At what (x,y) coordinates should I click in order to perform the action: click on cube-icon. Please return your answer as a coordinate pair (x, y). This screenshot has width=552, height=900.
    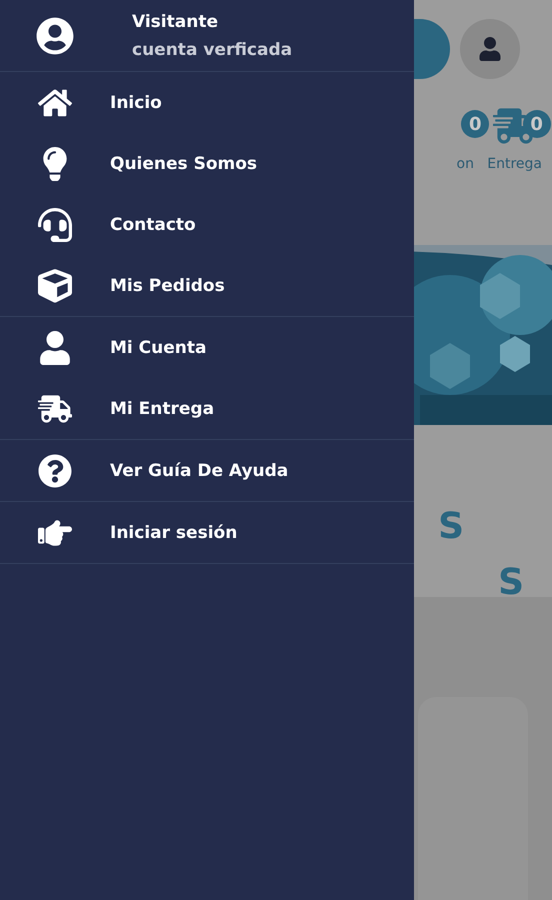
    Looking at the image, I should click on (55, 285).